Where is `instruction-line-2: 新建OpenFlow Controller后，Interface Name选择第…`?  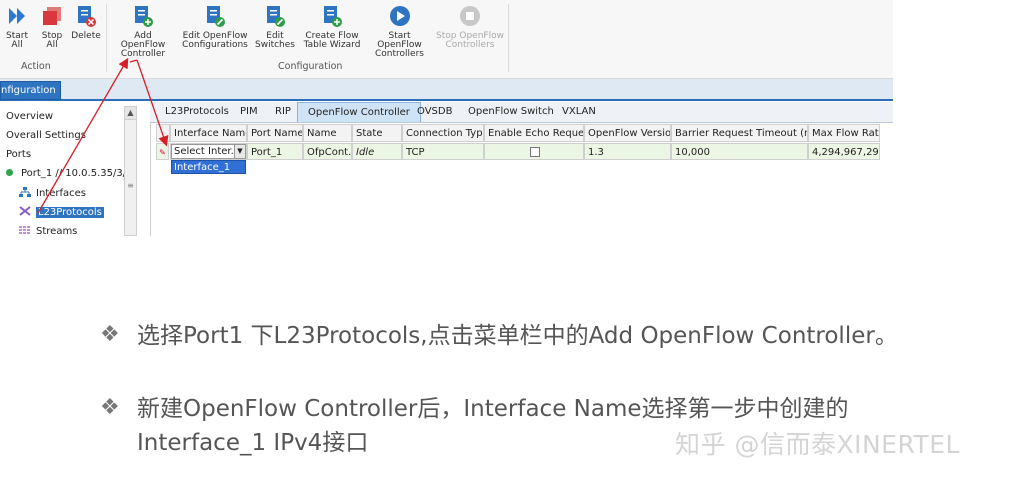 instruction-line-2: 新建OpenFlow Controller后，Interface Name选择第… is located at coordinates (493, 409).